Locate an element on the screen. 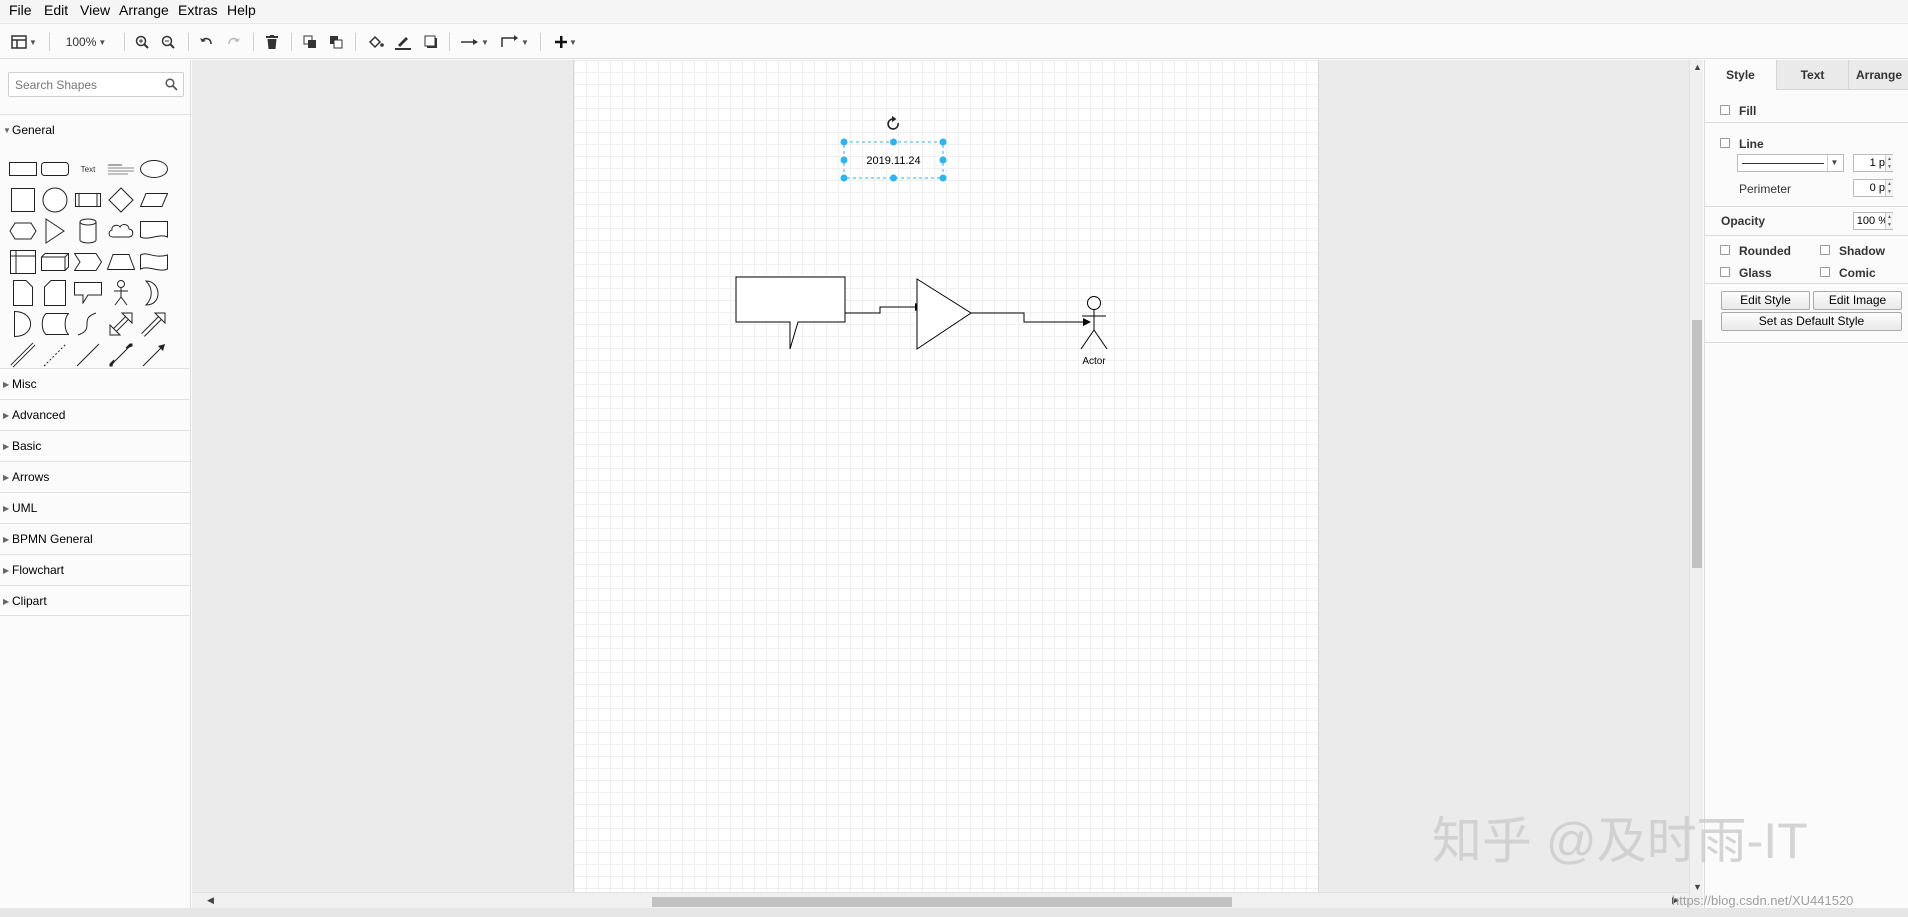 The height and width of the screenshot is (917, 1908). edge-callout-to-triangle is located at coordinates (880, 310).